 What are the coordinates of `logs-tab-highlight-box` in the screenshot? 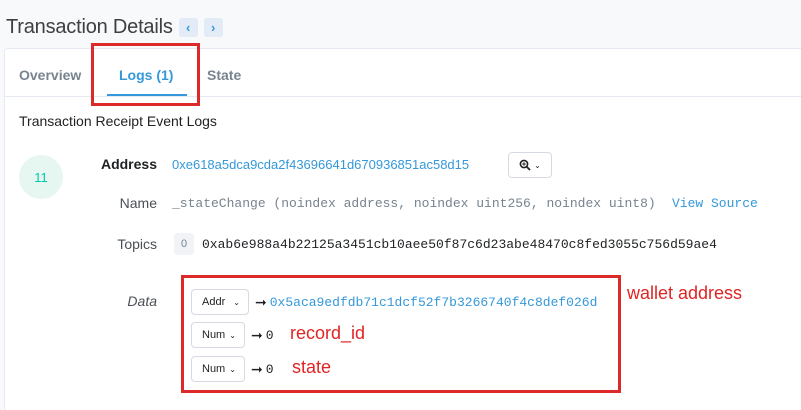 It's located at (145, 74).